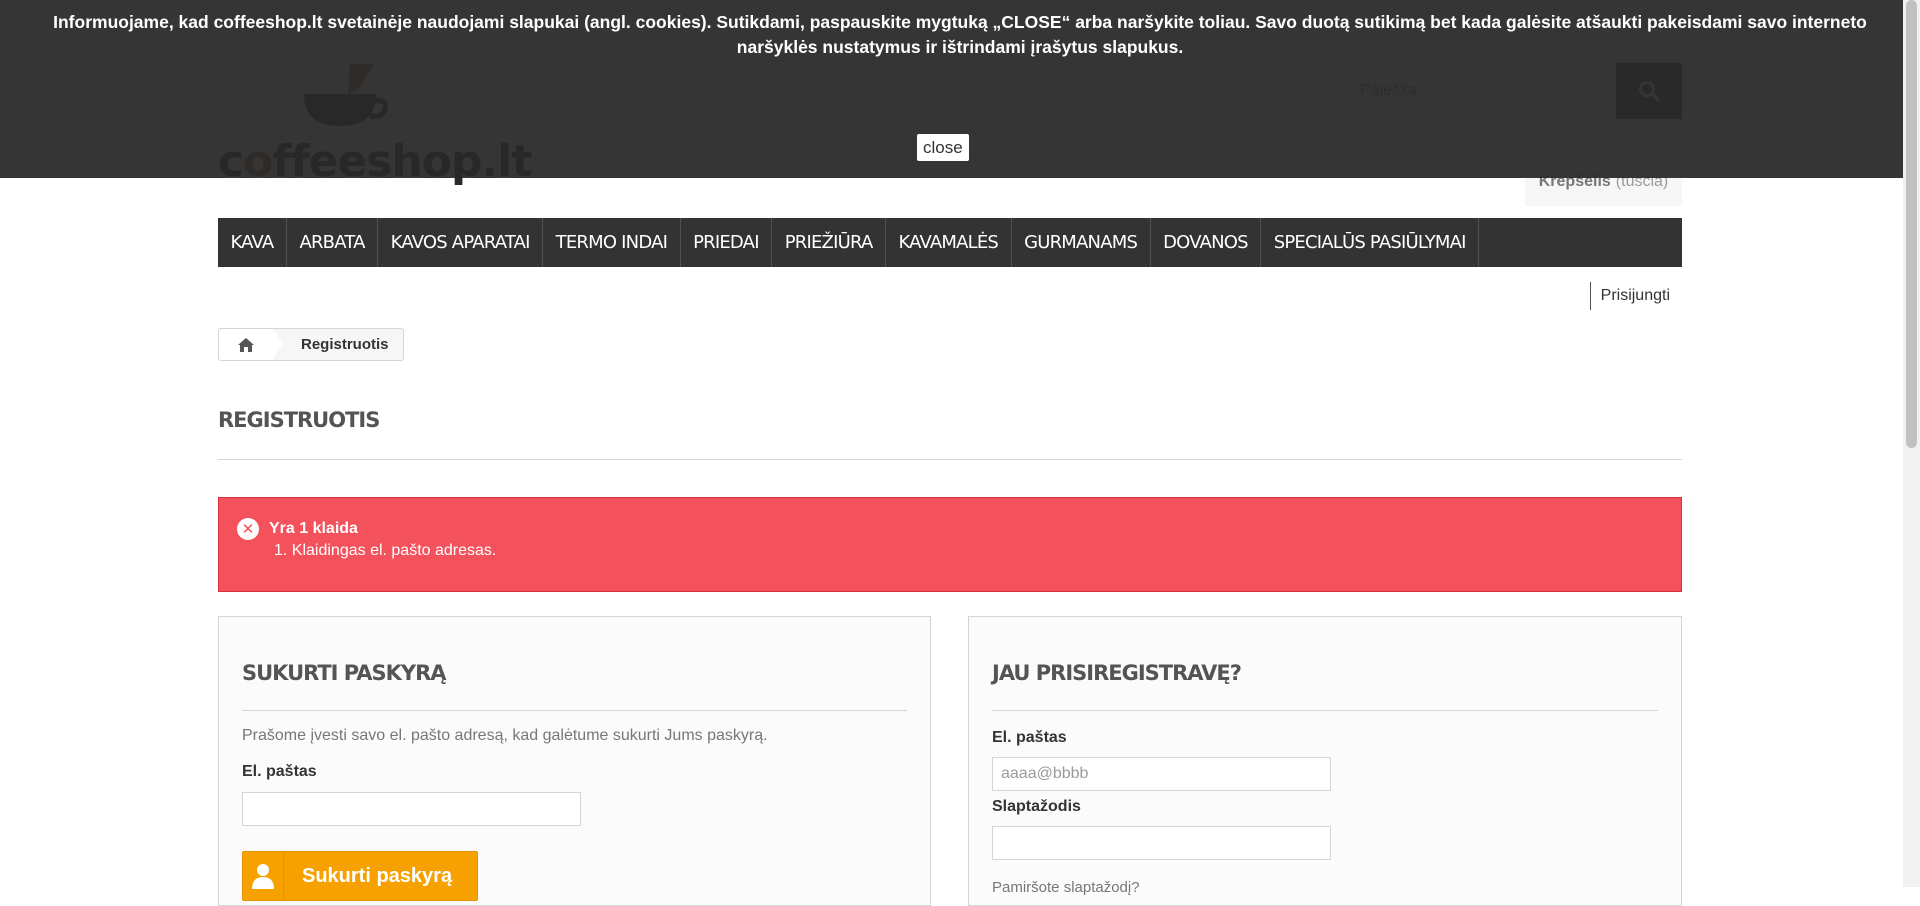  Describe the element at coordinates (727, 242) in the screenshot. I see `menu-item-priedai: PRIEDAI` at that location.